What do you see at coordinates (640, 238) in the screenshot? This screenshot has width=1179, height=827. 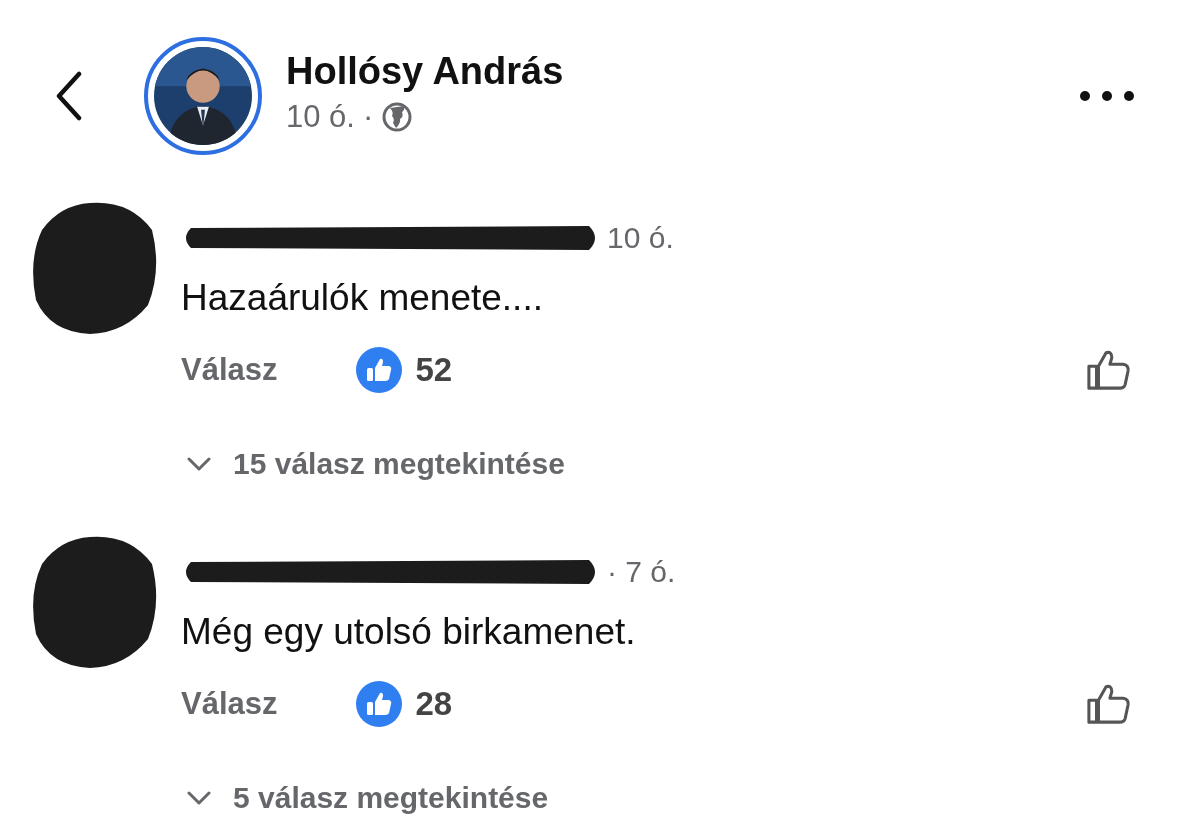 I see `comment-time: 10 ó.` at bounding box center [640, 238].